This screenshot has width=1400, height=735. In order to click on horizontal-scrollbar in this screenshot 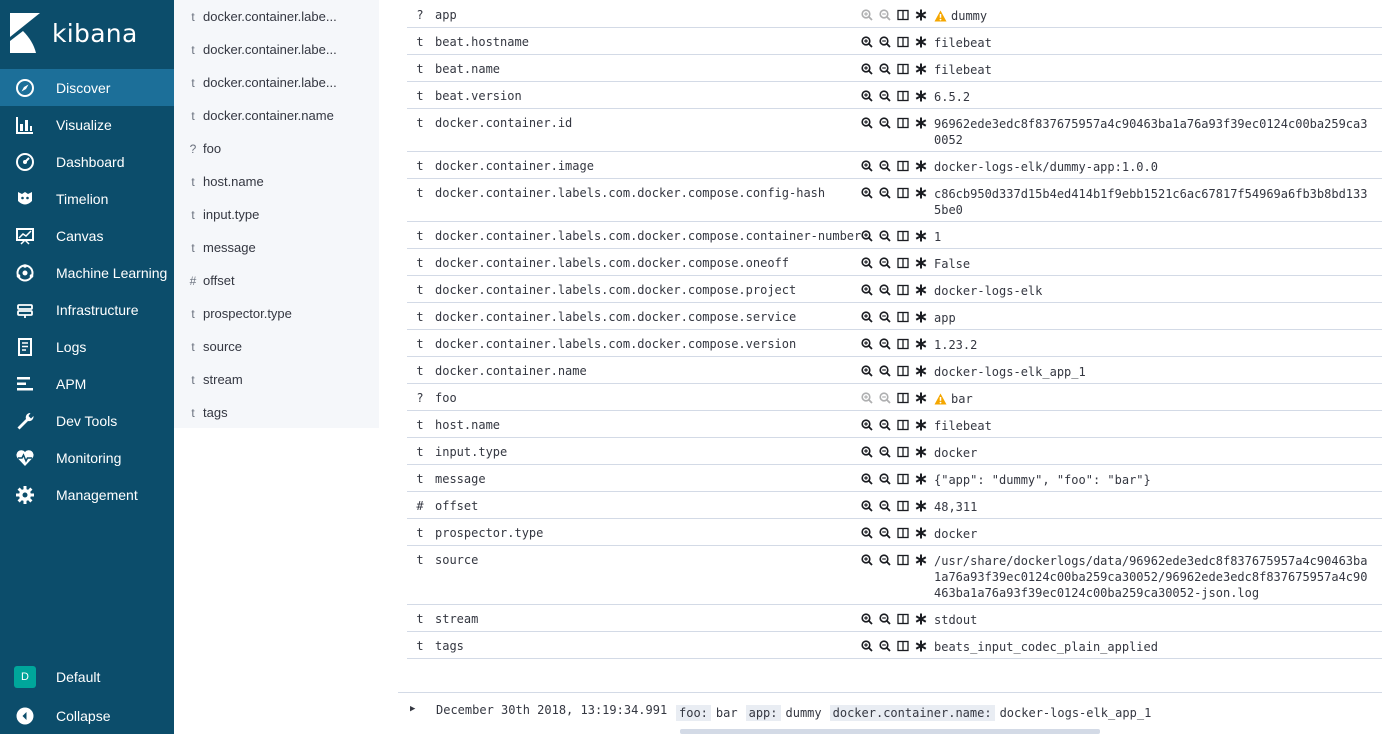, I will do `click(890, 731)`.